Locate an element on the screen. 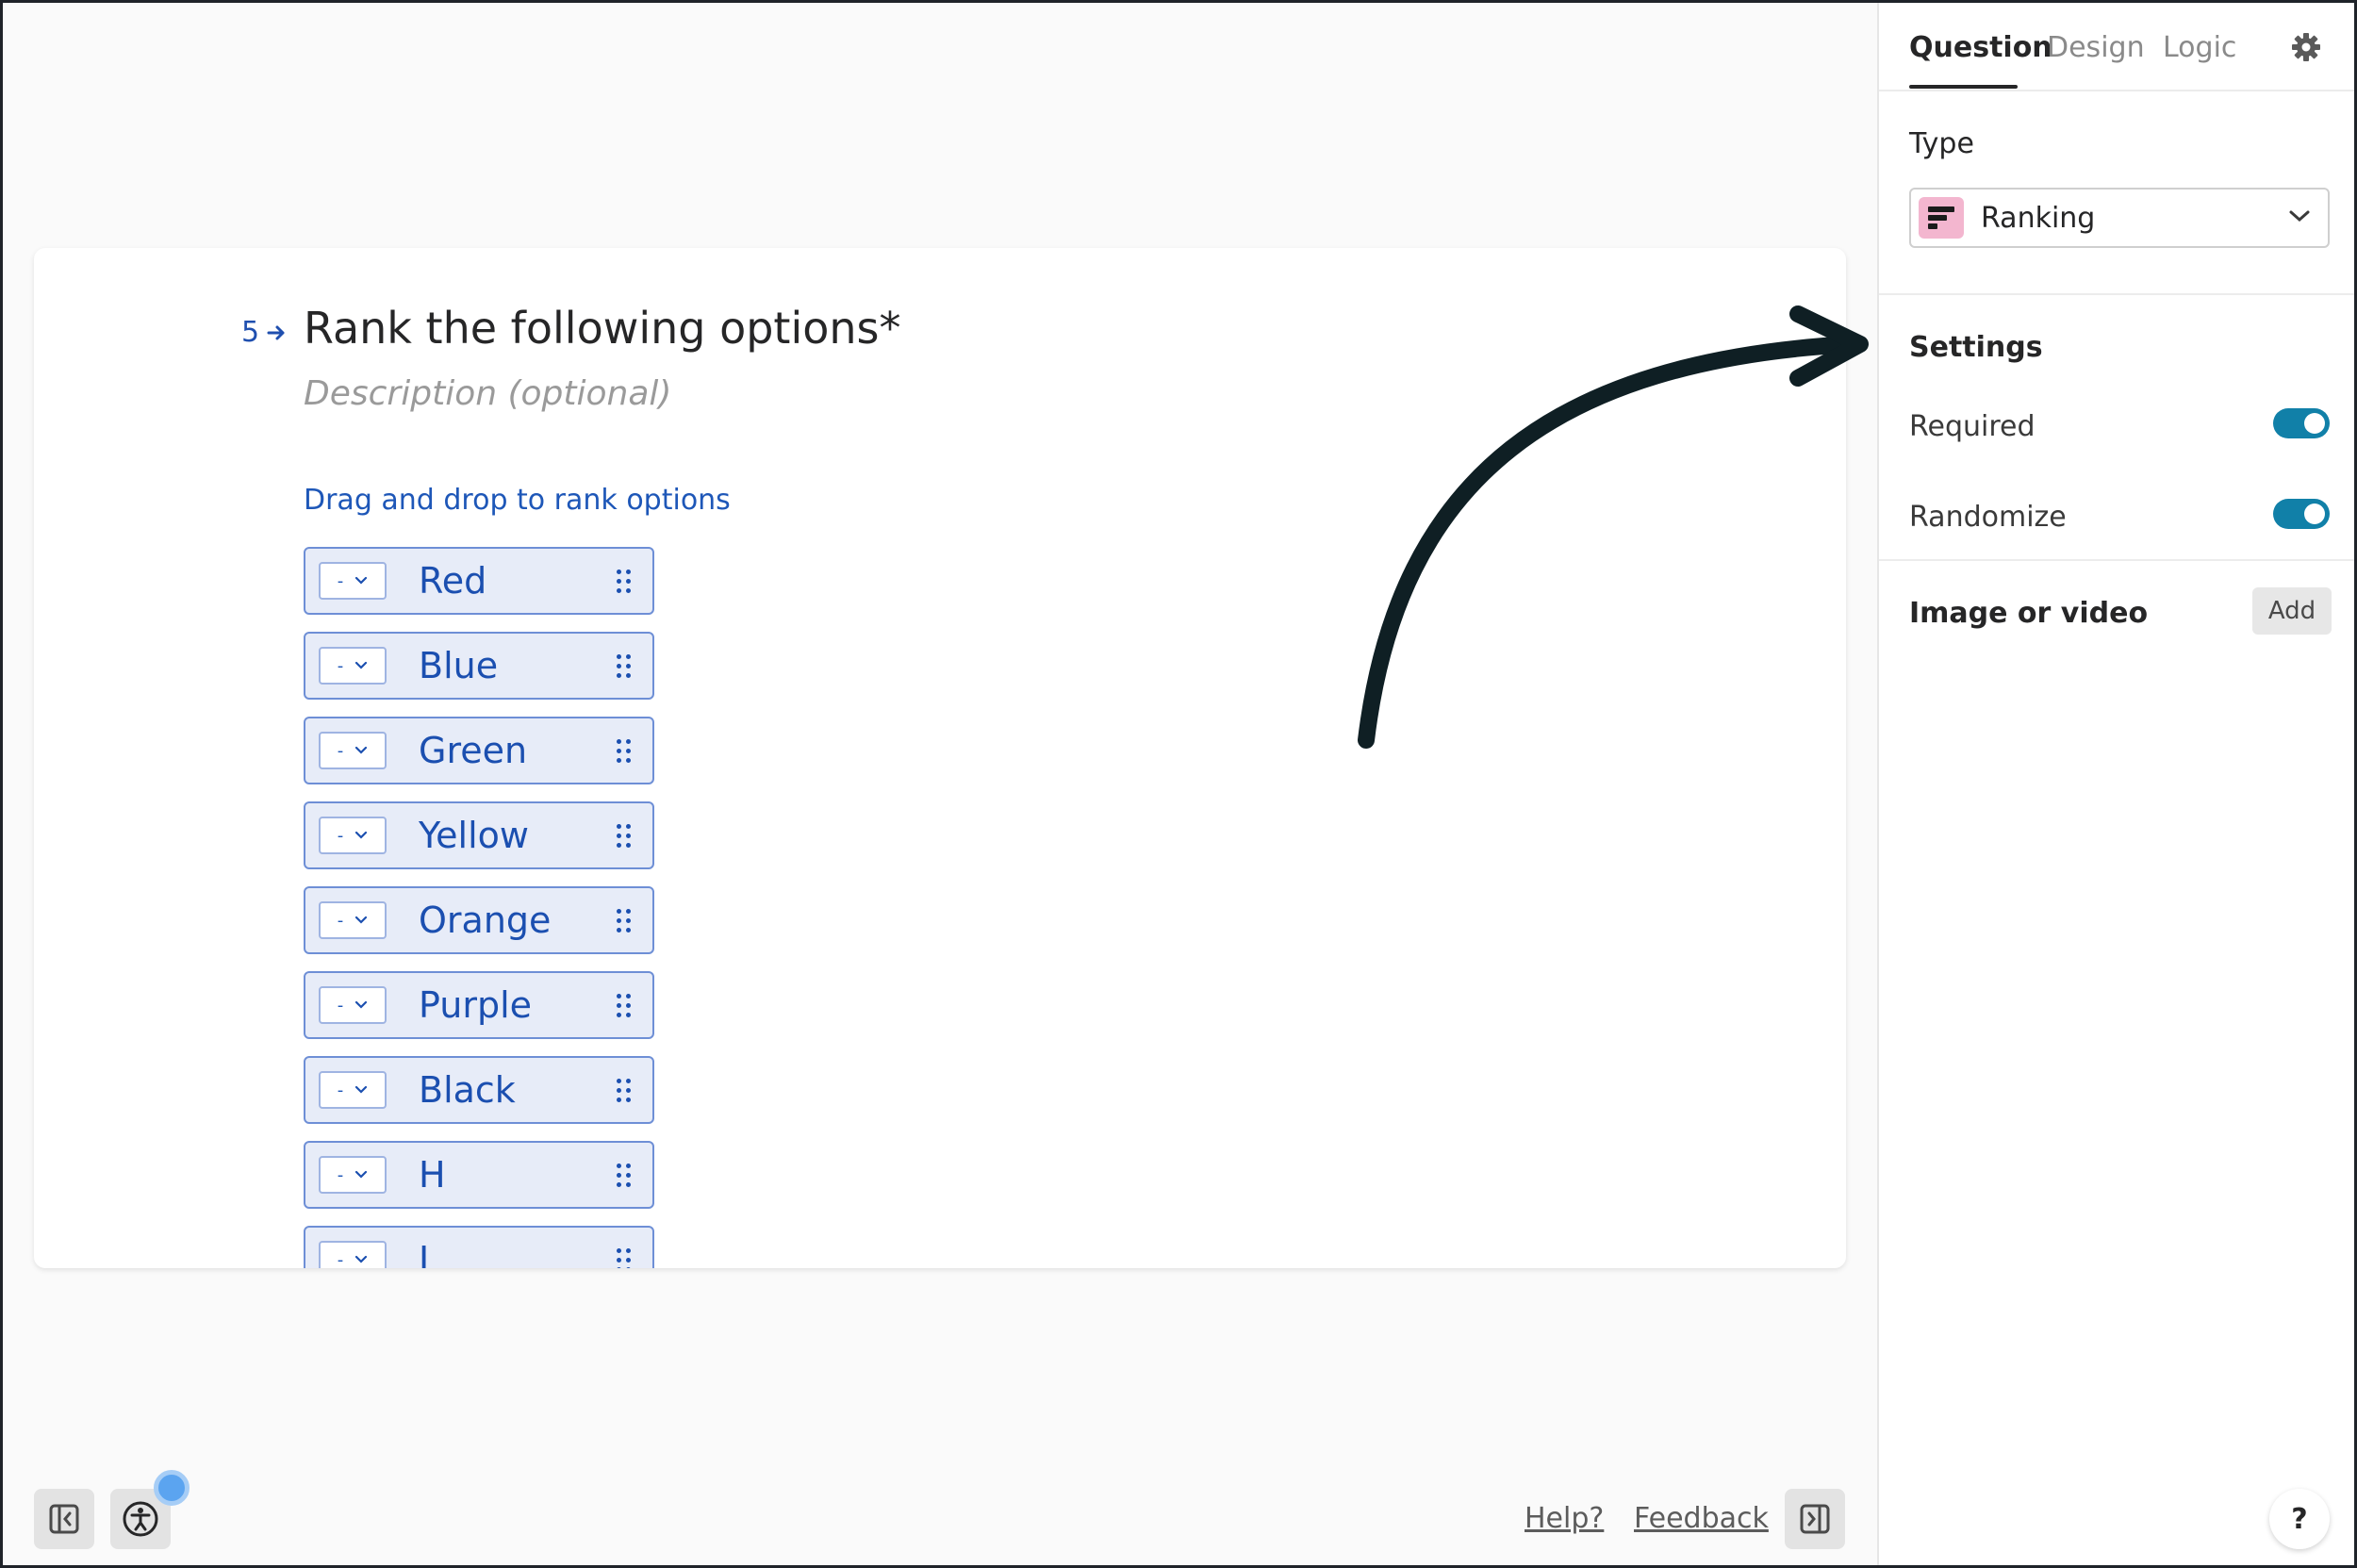 Image resolution: width=2357 pixels, height=1568 pixels. active-tab-indicator is located at coordinates (1963, 87).